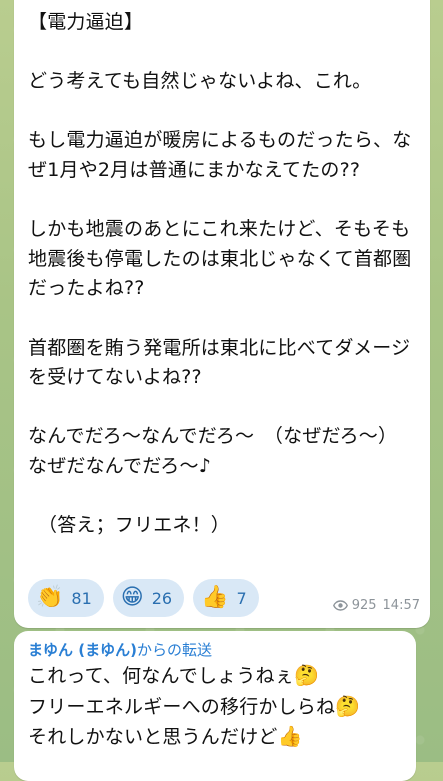 The width and height of the screenshot is (443, 781). Describe the element at coordinates (148, 598) in the screenshot. I see `reaction-grin-button: 😁 26` at that location.